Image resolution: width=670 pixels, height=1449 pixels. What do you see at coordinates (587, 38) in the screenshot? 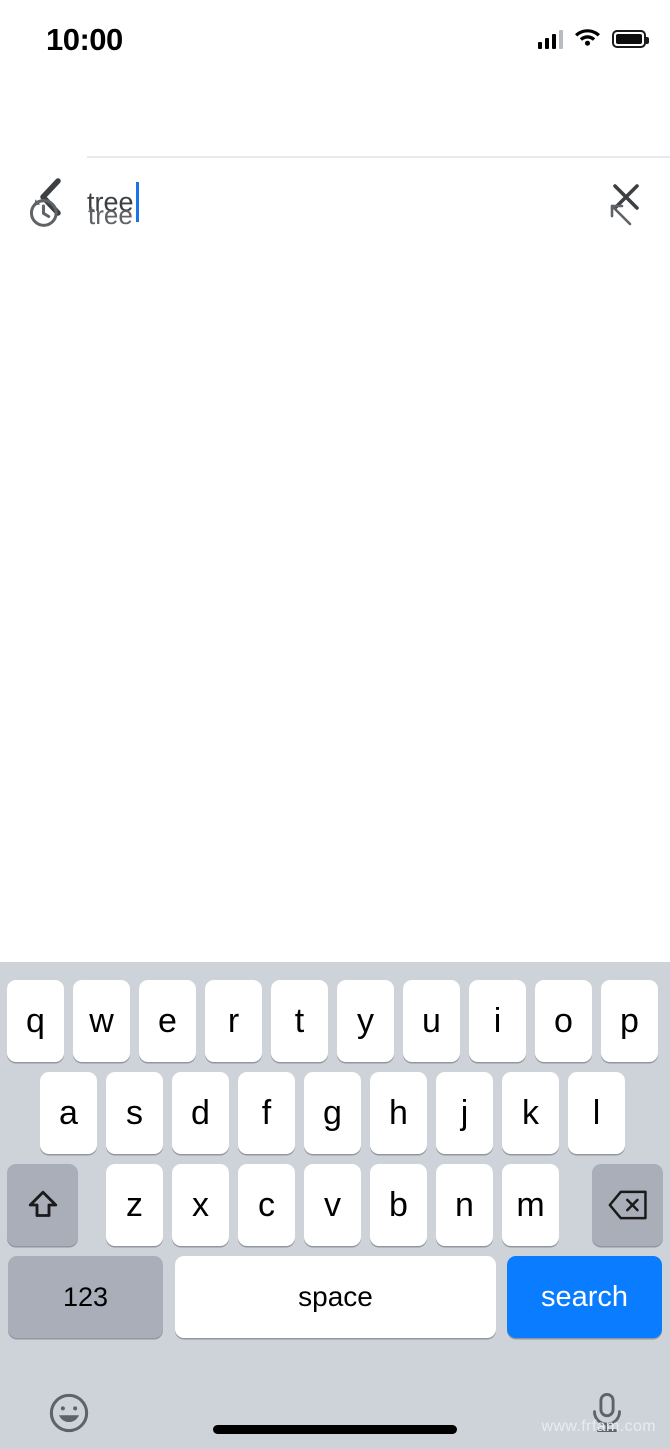
I see `wifi-icon` at bounding box center [587, 38].